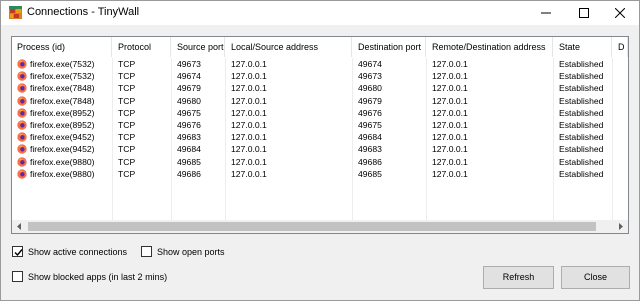 This screenshot has height=301, width=640. What do you see at coordinates (15, 12) in the screenshot?
I see `tinywall-app-icon` at bounding box center [15, 12].